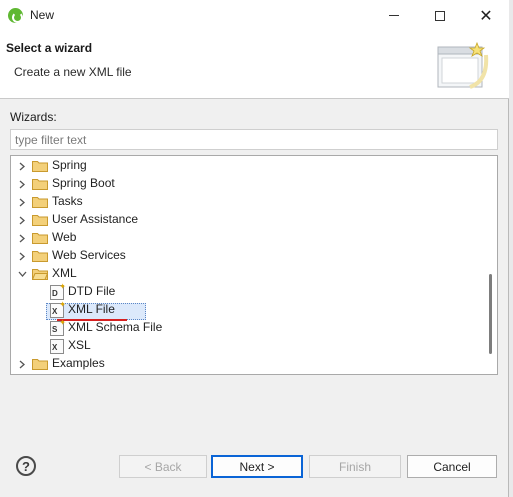 Image resolution: width=513 pixels, height=497 pixels. What do you see at coordinates (69, 165) in the screenshot?
I see `tree-item-label: Spring` at bounding box center [69, 165].